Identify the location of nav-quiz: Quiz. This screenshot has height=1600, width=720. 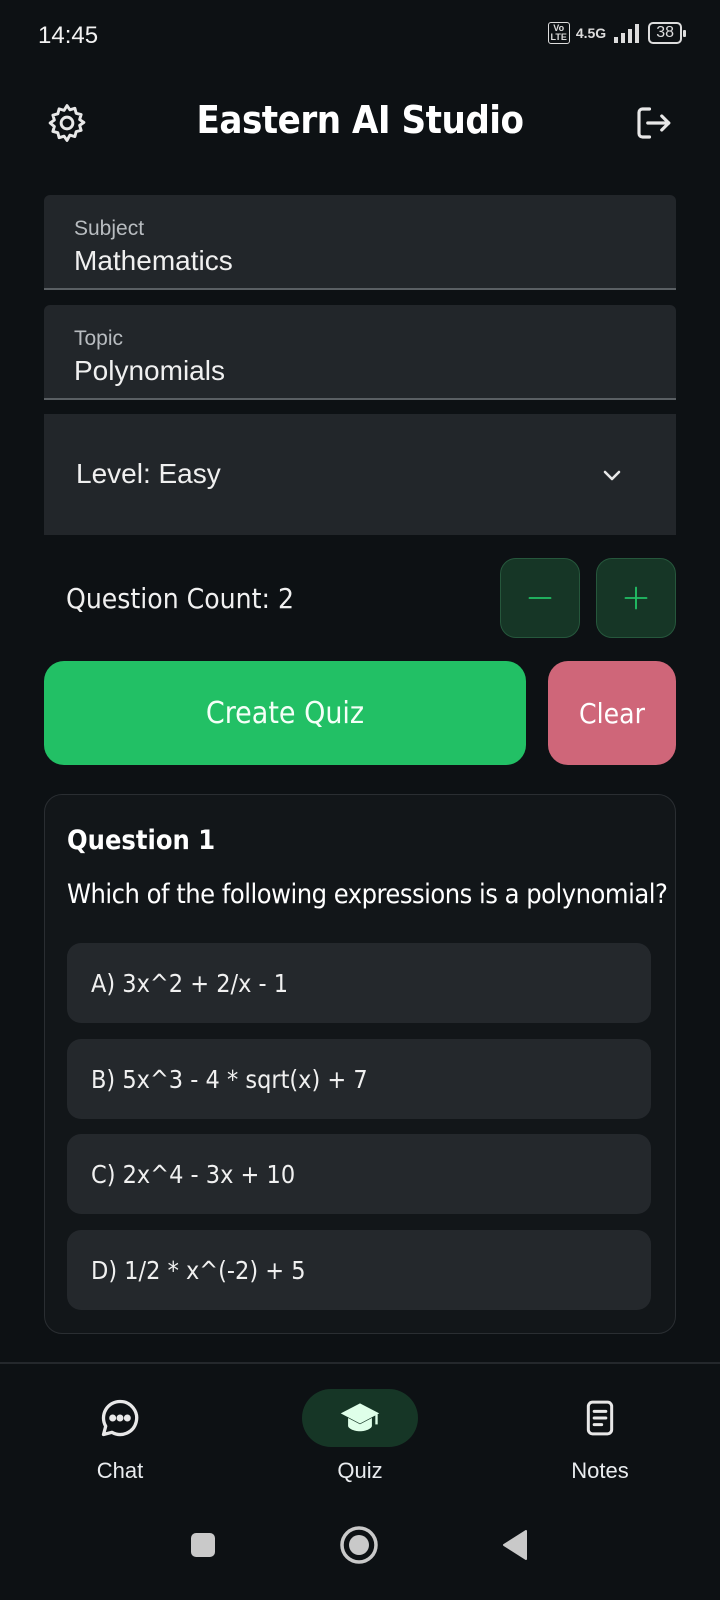
(360, 1436).